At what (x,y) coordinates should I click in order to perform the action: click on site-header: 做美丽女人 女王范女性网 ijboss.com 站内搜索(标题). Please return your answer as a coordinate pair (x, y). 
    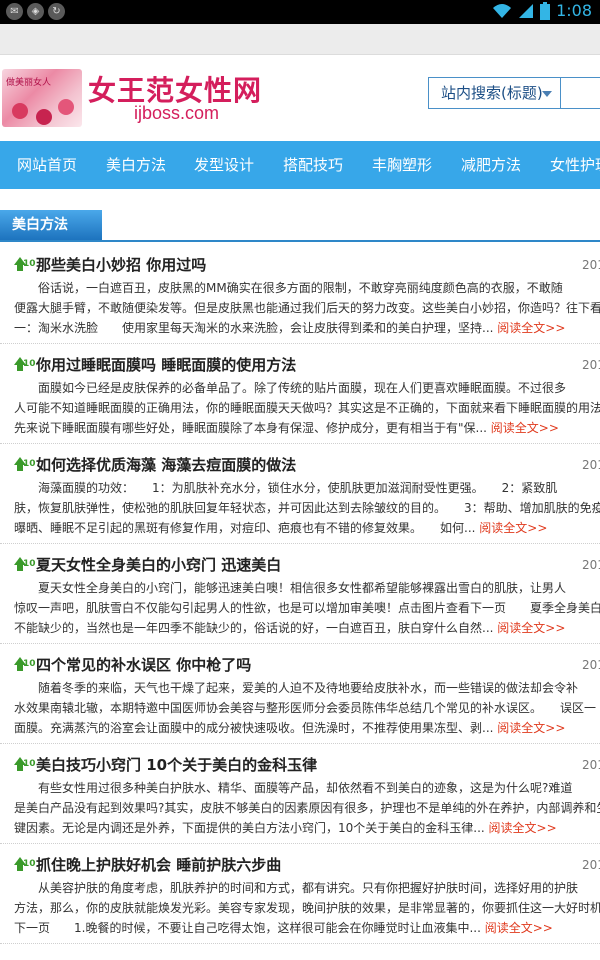
    Looking at the image, I should click on (300, 98).